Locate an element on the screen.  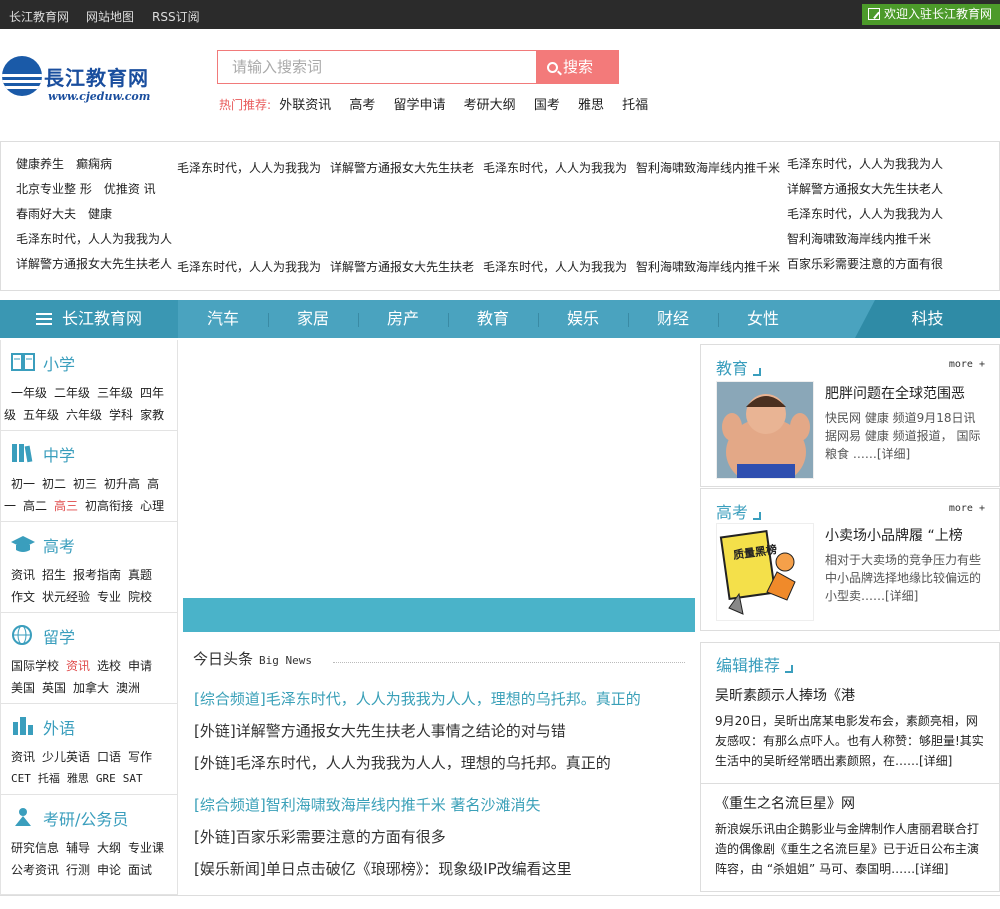
category-link: 少儿英语 is located at coordinates (66, 757).